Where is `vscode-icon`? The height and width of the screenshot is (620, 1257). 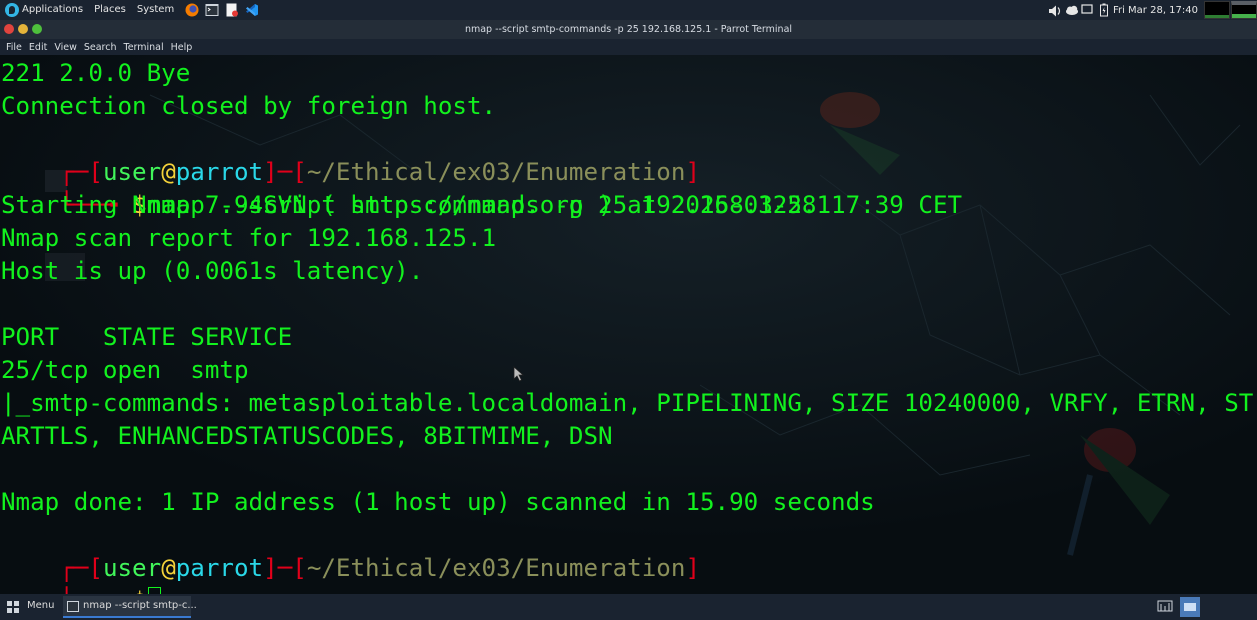
vscode-icon is located at coordinates (252, 10).